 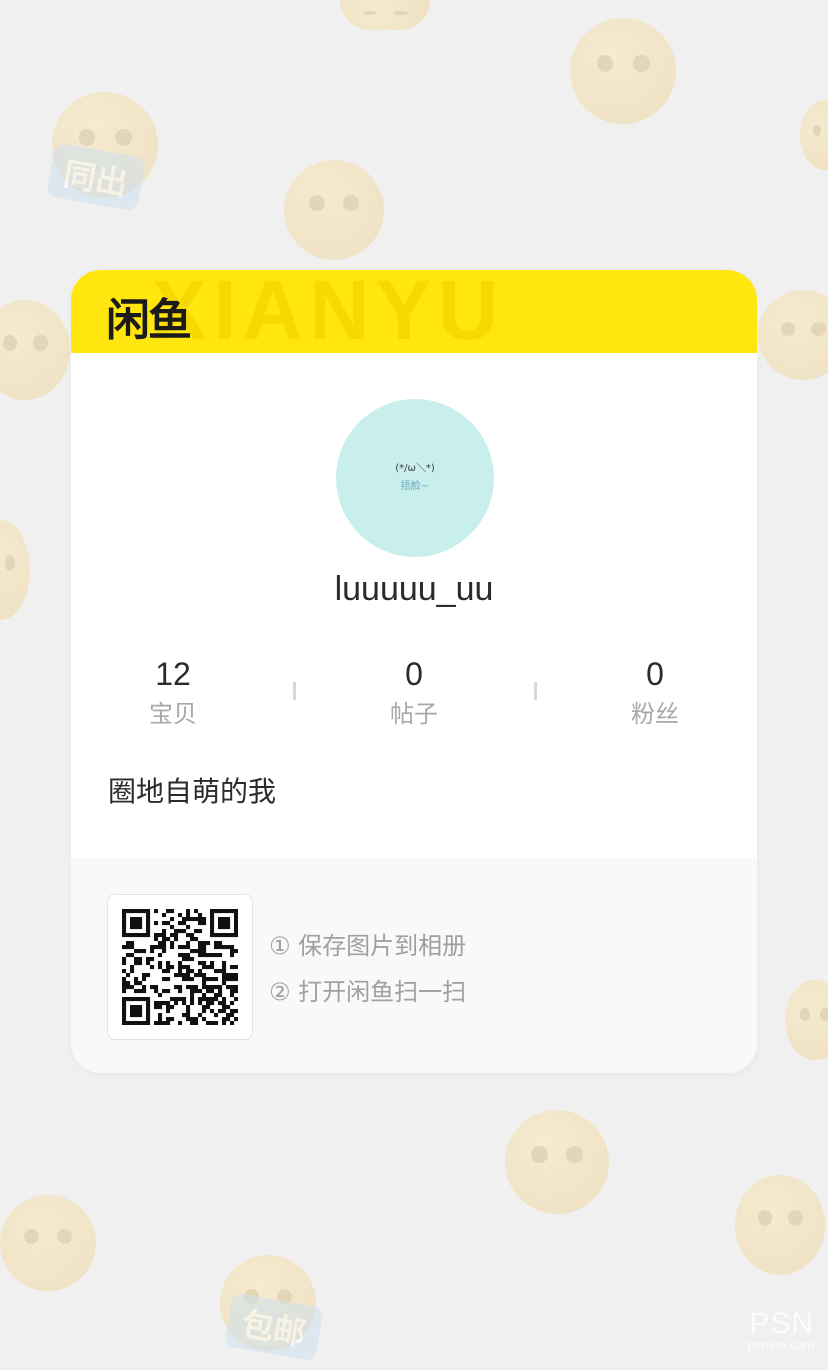 What do you see at coordinates (781, 1323) in the screenshot?
I see `psn-logo: PSN` at bounding box center [781, 1323].